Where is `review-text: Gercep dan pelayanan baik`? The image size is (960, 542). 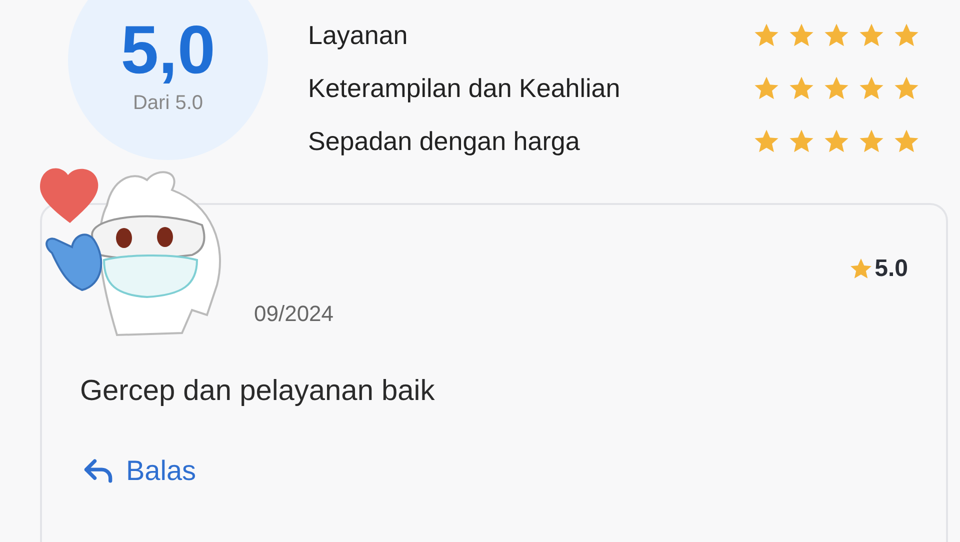
review-text: Gercep dan pelayanan baik is located at coordinates (258, 391).